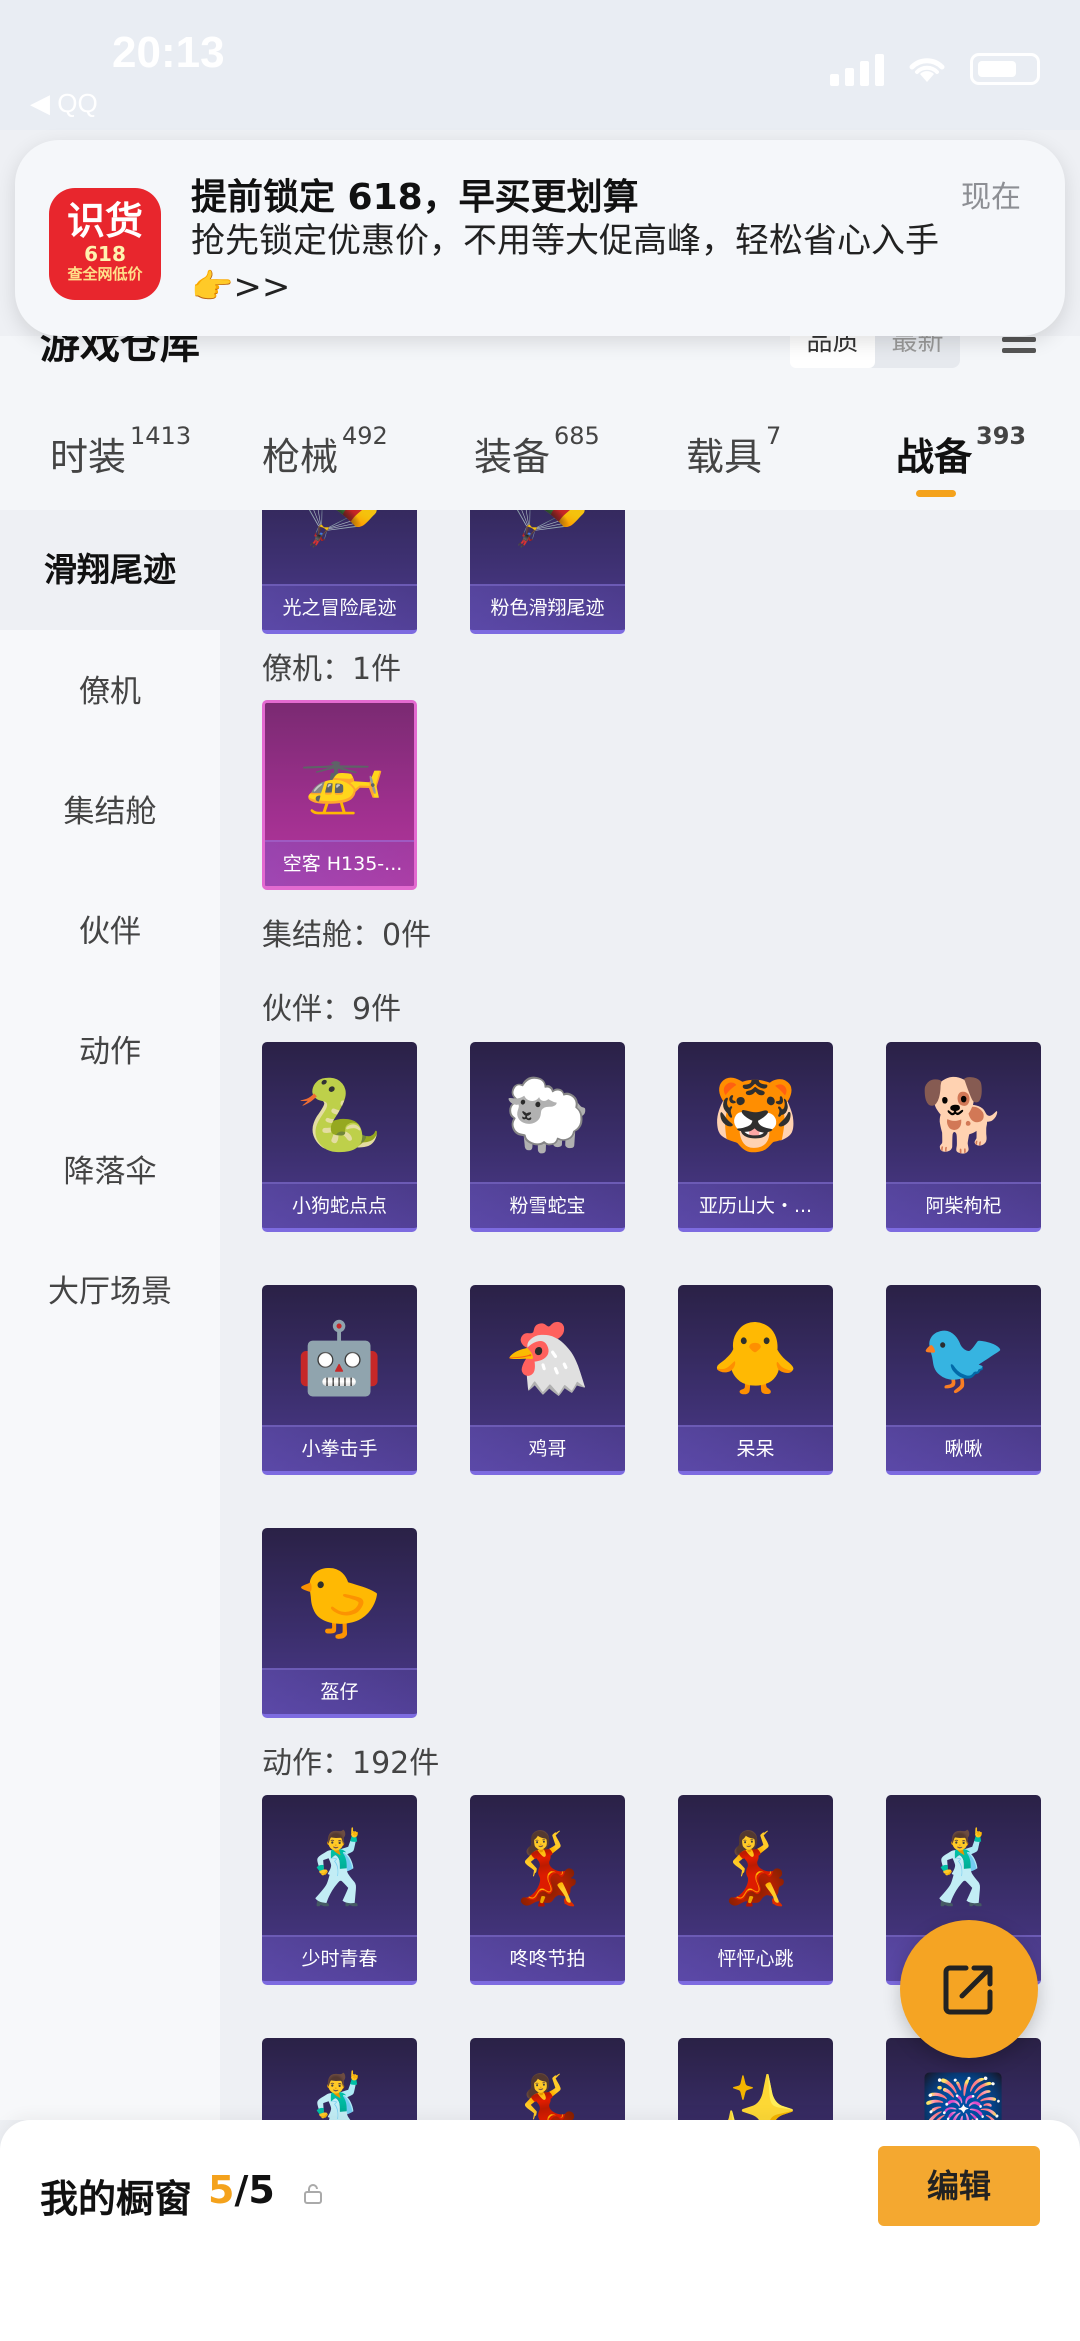  I want to click on item-card: 🐔 鸡哥, so click(547, 1380).